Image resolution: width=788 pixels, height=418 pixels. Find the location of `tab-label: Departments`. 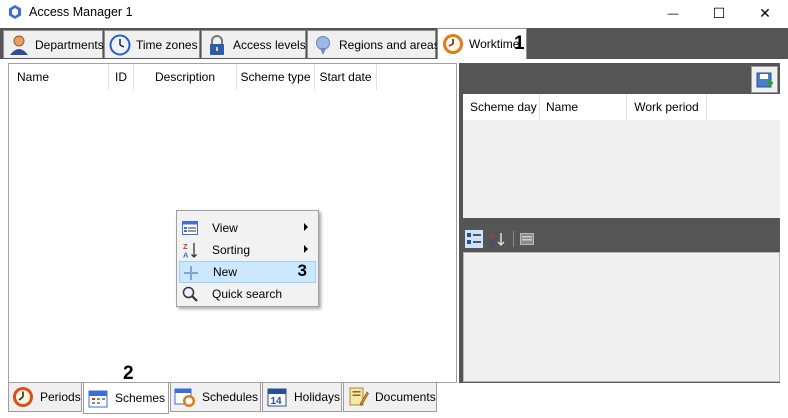

tab-label: Departments is located at coordinates (69, 44).